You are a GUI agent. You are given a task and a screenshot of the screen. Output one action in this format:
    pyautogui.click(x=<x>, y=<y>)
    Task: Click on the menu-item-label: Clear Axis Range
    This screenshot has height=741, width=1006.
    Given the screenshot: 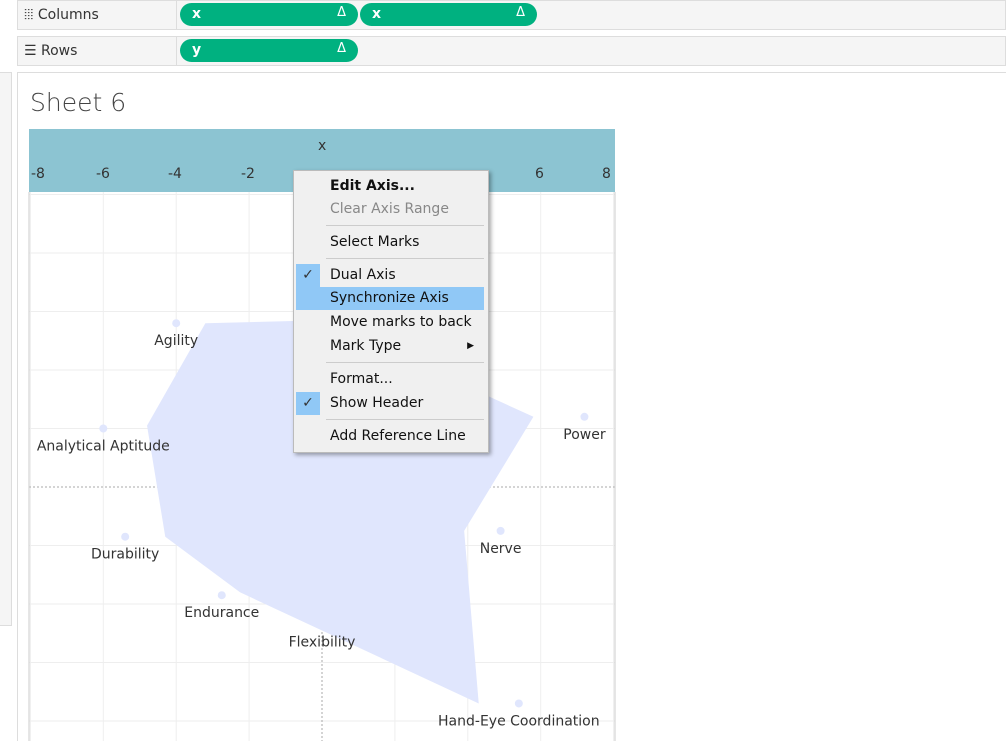 What is the action you would take?
    pyautogui.click(x=389, y=209)
    